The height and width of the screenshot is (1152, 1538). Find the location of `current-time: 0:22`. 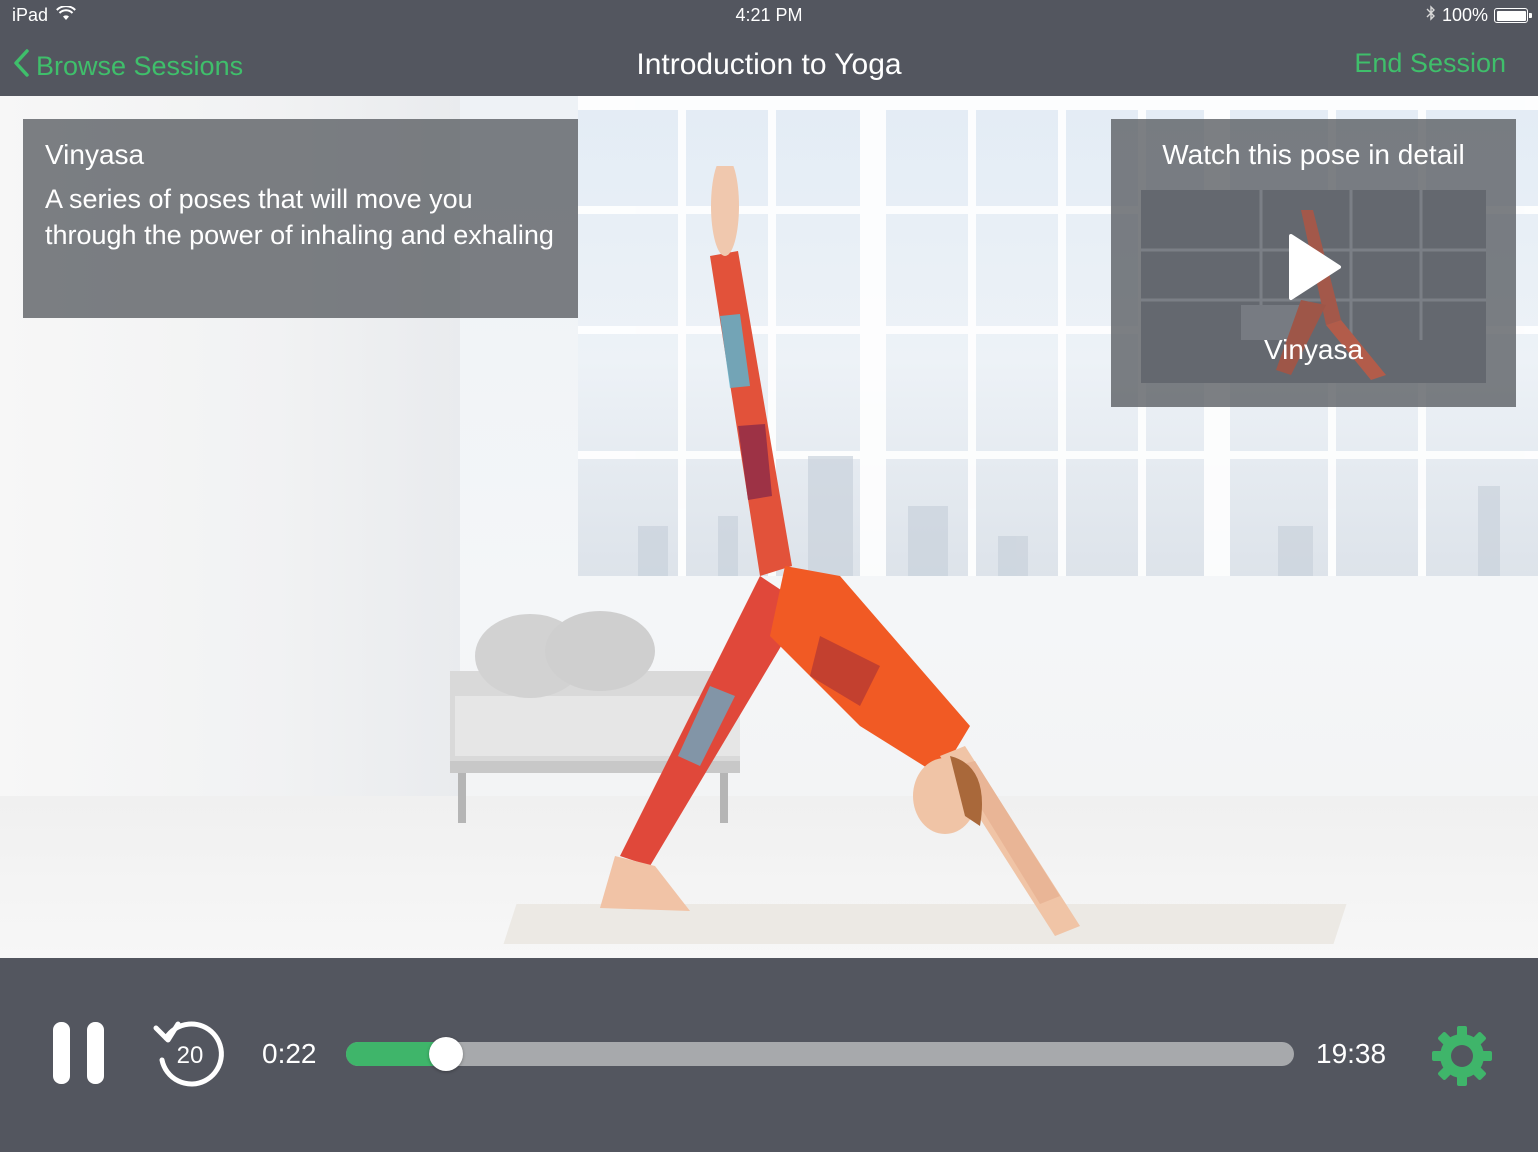

current-time: 0:22 is located at coordinates (289, 1053).